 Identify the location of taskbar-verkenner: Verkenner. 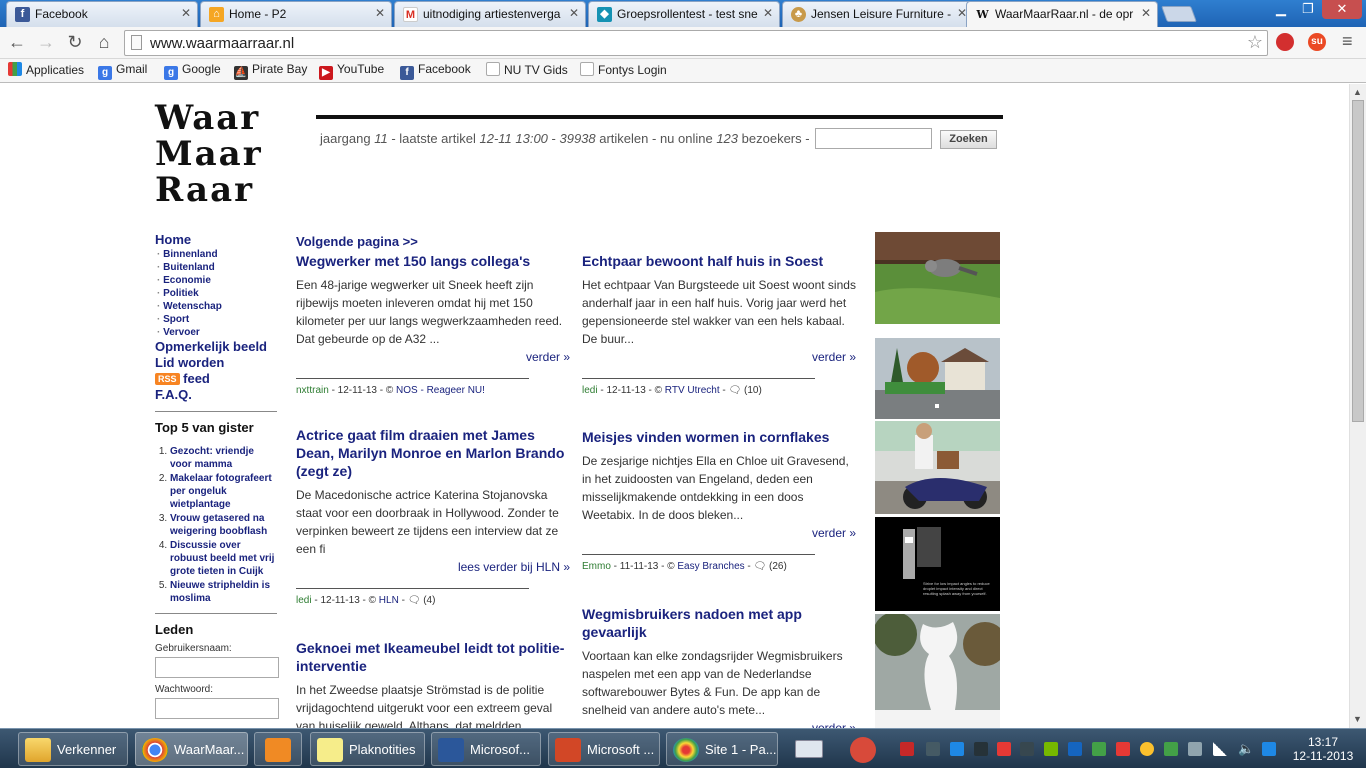
(73, 749).